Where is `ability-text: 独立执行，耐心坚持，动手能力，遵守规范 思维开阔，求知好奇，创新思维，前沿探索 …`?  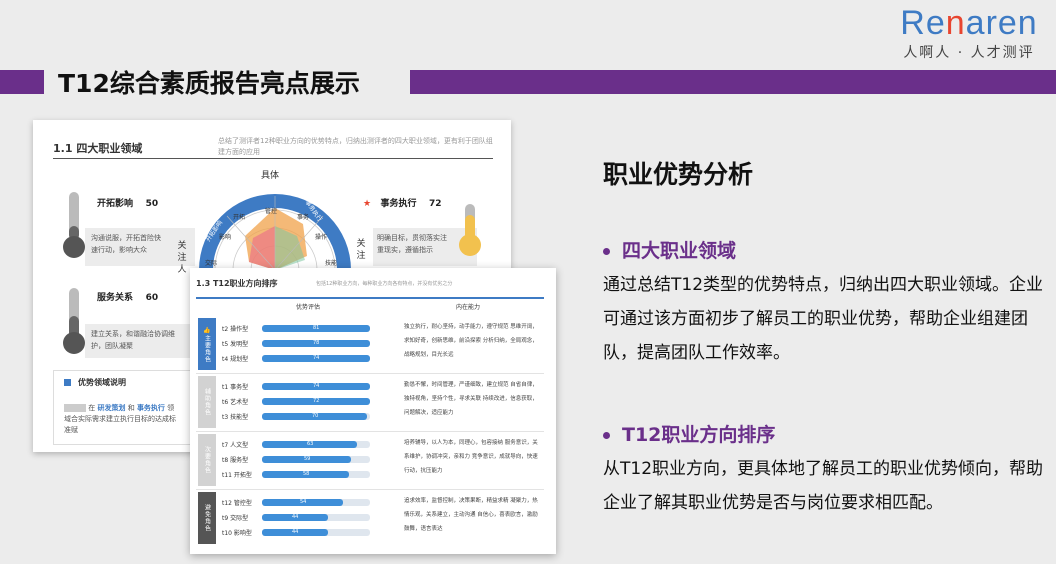 ability-text: 独立执行，耐心坚持，动手能力，遵守规范 思维开阔，求知好奇，创新思维，前沿探索 … is located at coordinates (471, 341).